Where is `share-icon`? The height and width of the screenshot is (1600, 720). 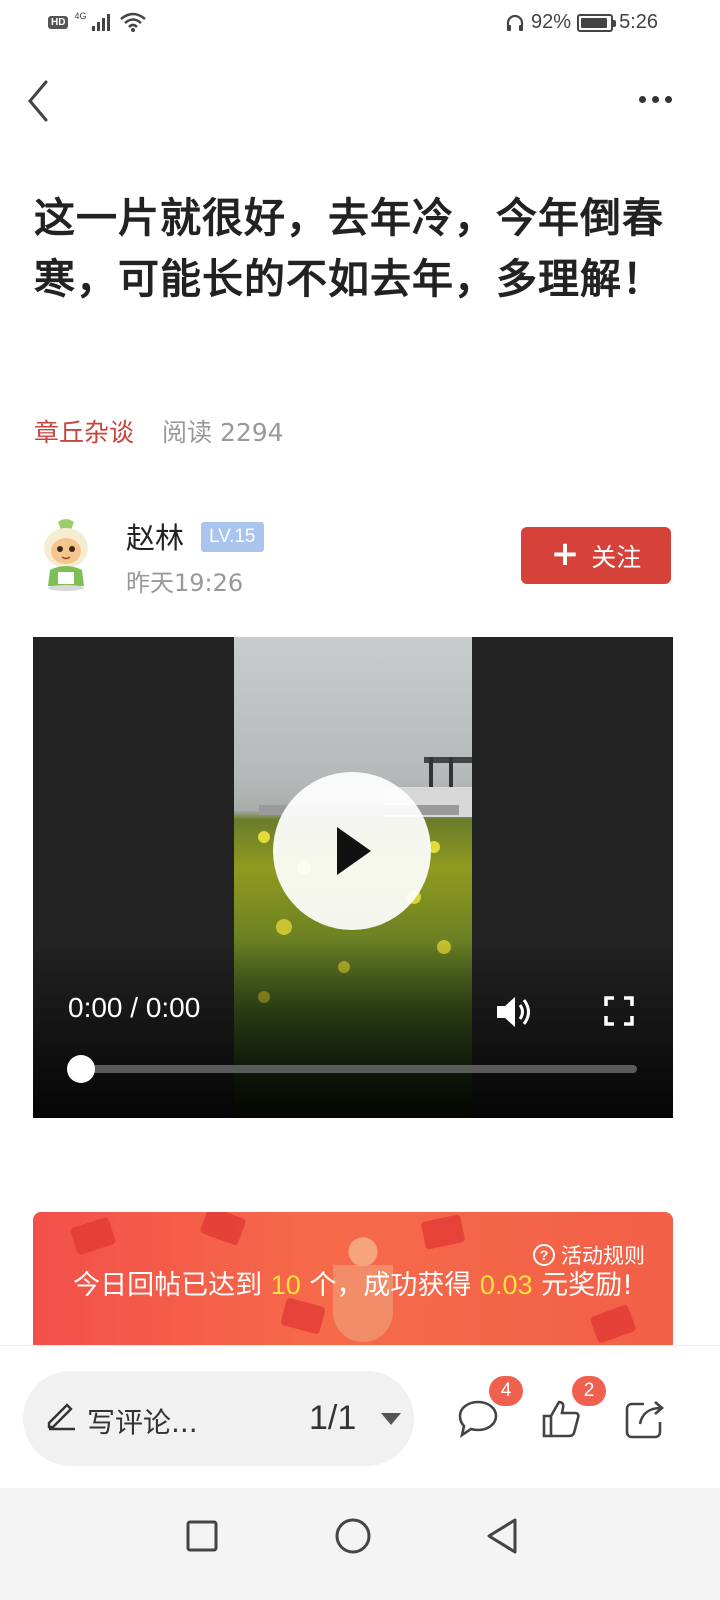 share-icon is located at coordinates (644, 1420).